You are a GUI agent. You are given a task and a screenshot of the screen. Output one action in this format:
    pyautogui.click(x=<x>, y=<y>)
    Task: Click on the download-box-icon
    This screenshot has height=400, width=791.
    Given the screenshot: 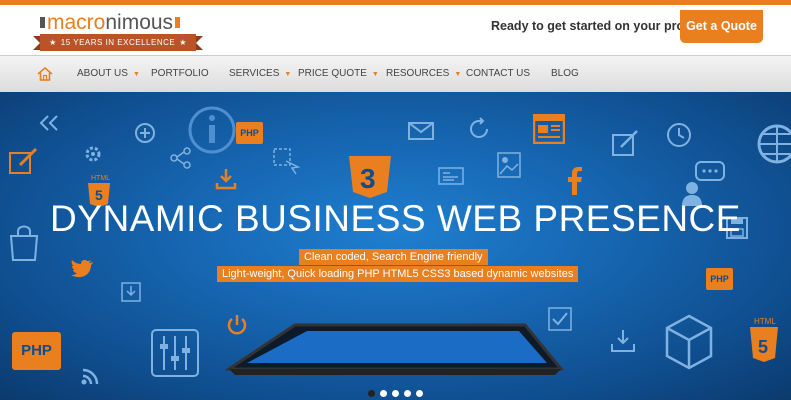 What is the action you would take?
    pyautogui.click(x=131, y=292)
    